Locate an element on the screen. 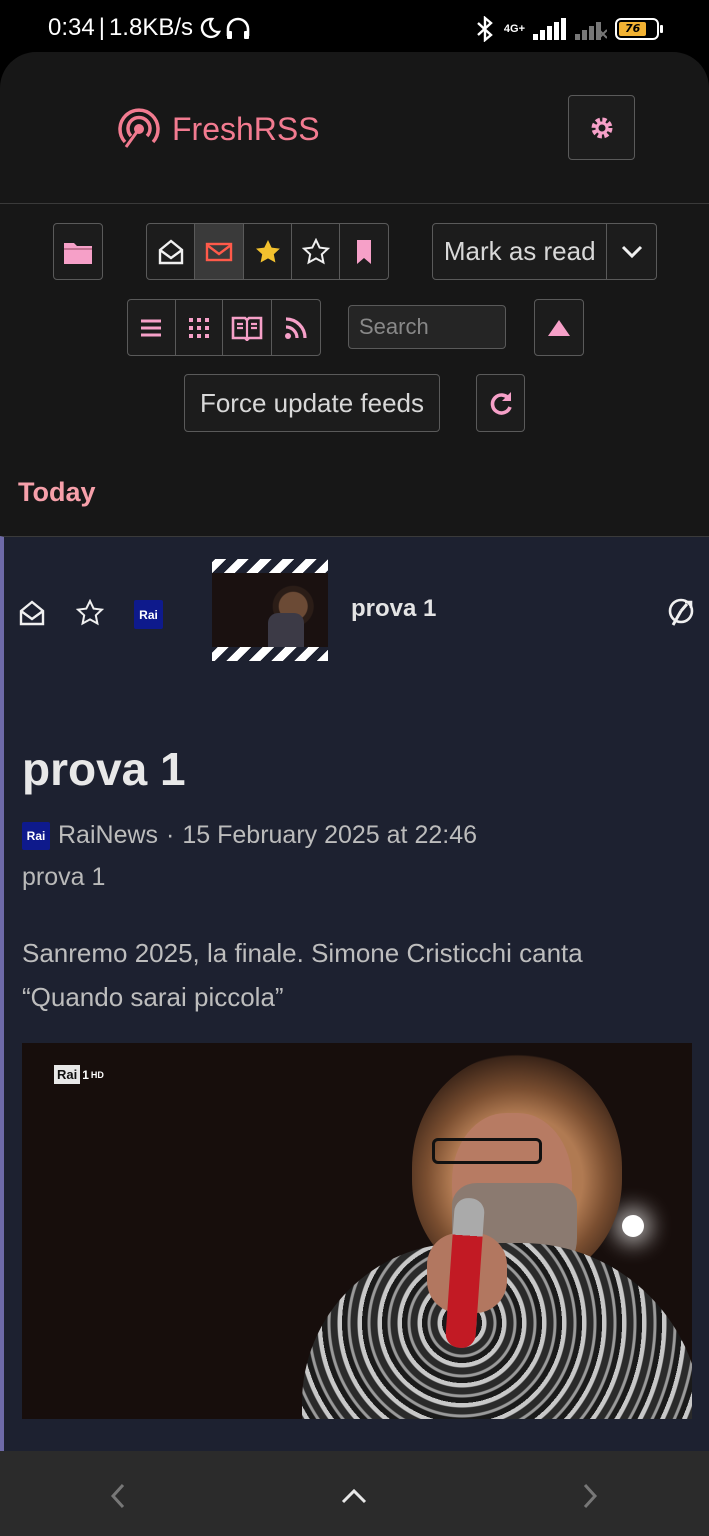 The width and height of the screenshot is (709, 1536). mark-as-read-group: Mark as read is located at coordinates (544, 251).